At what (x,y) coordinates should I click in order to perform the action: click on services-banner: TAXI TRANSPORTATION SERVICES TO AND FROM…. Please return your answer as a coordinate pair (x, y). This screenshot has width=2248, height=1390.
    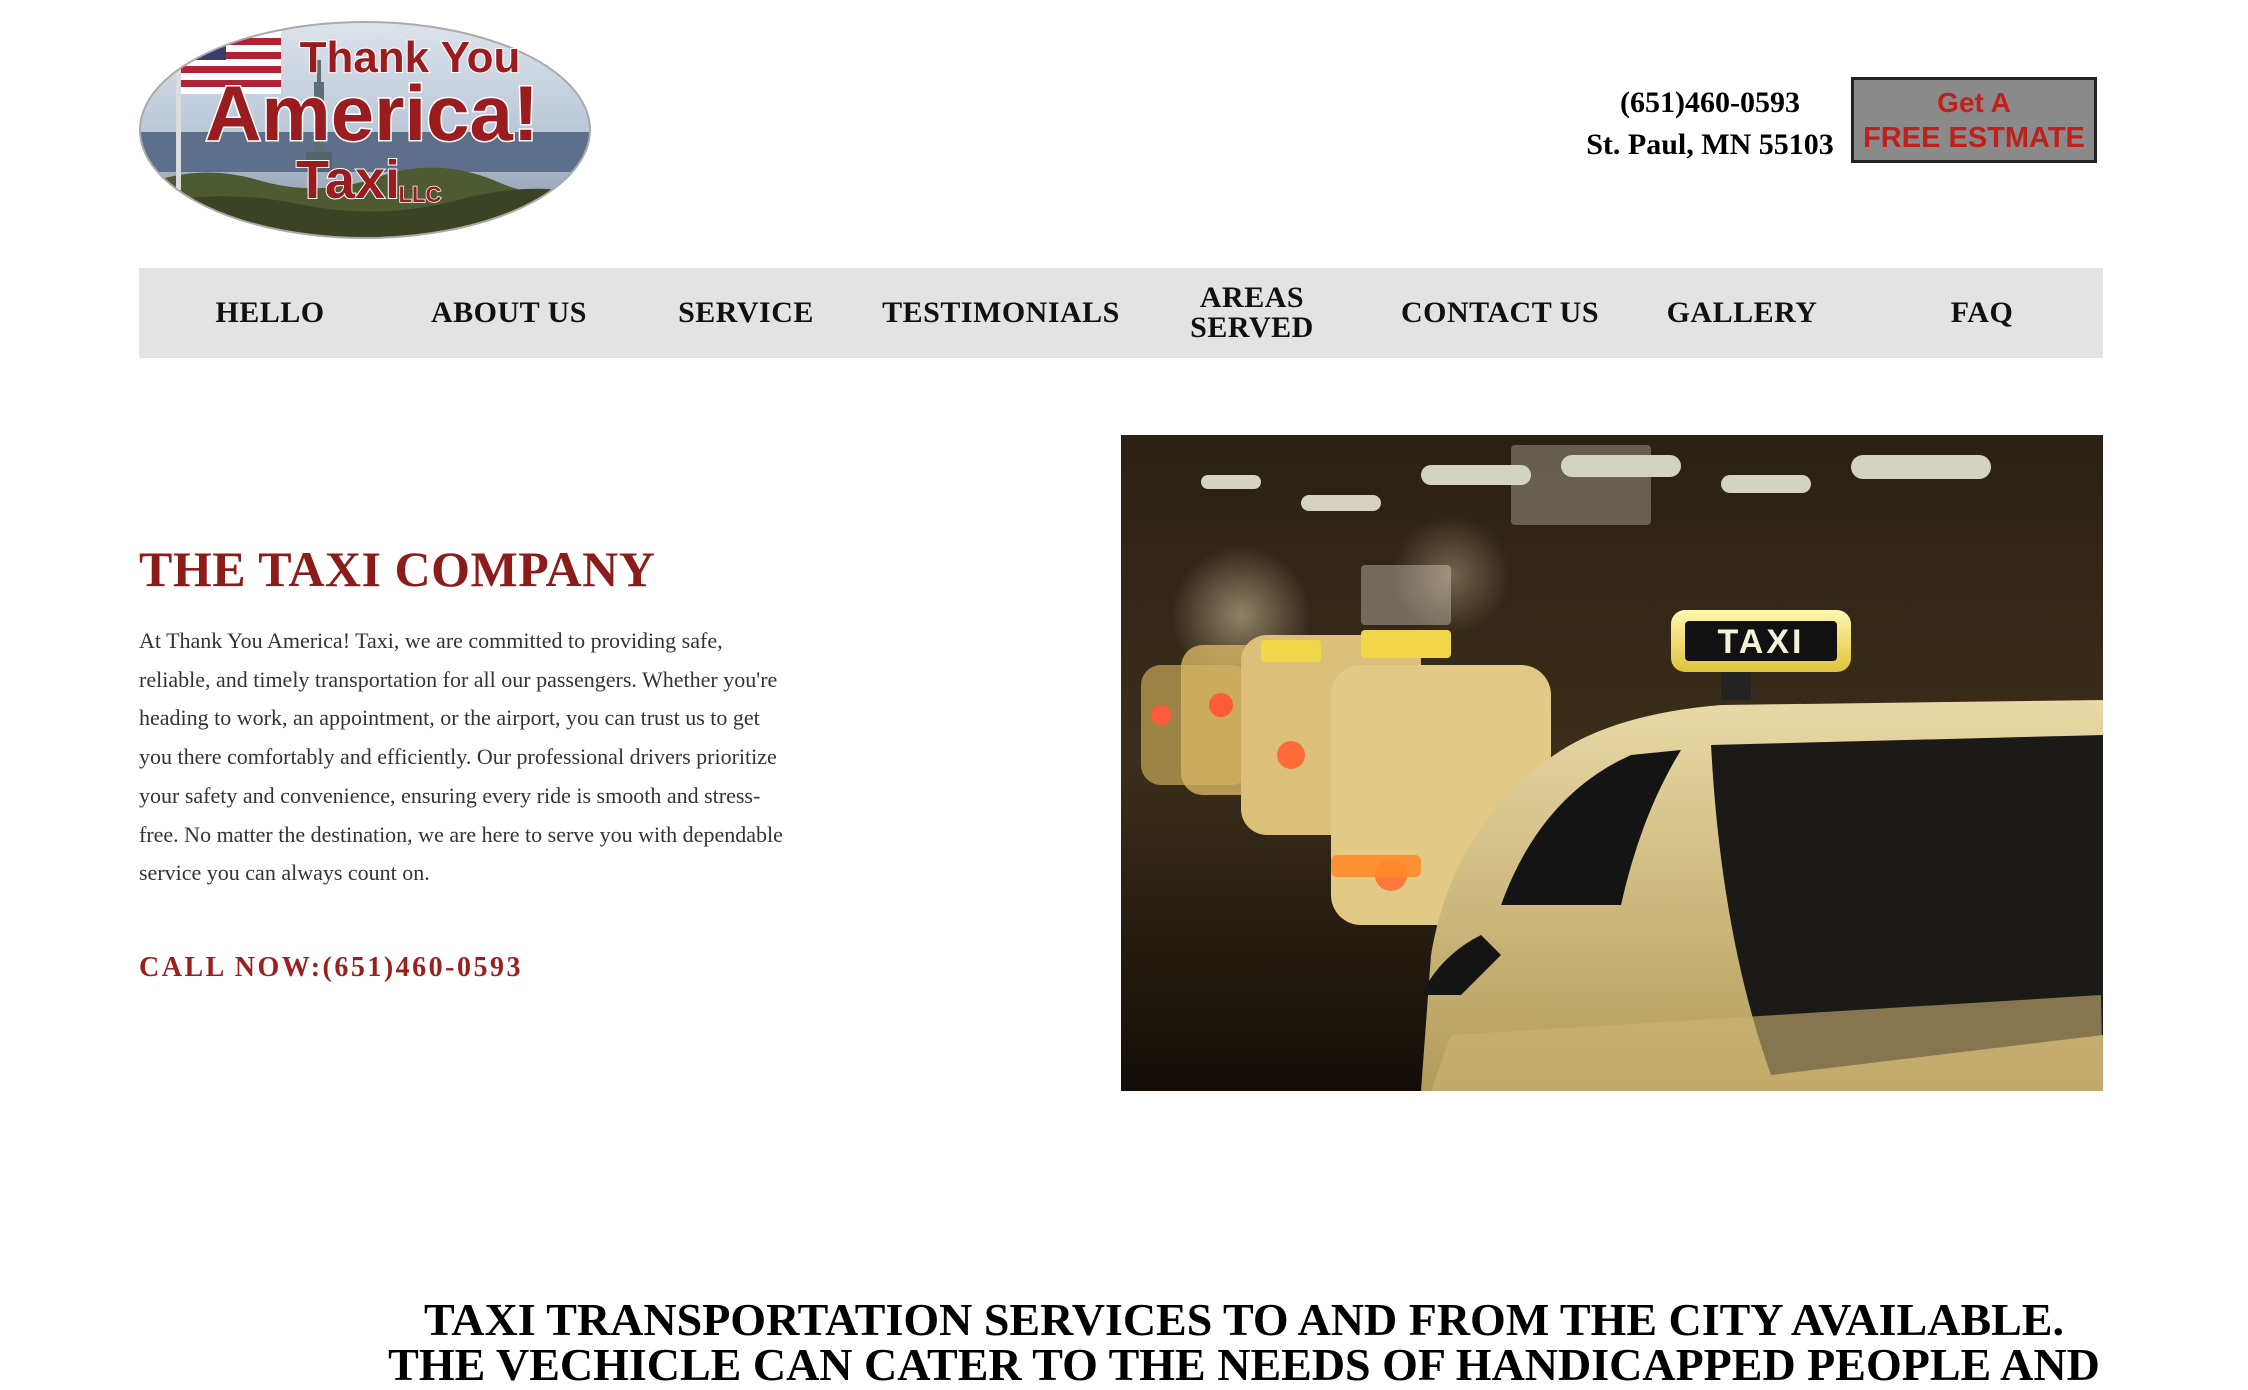
    Looking at the image, I should click on (1124, 1342).